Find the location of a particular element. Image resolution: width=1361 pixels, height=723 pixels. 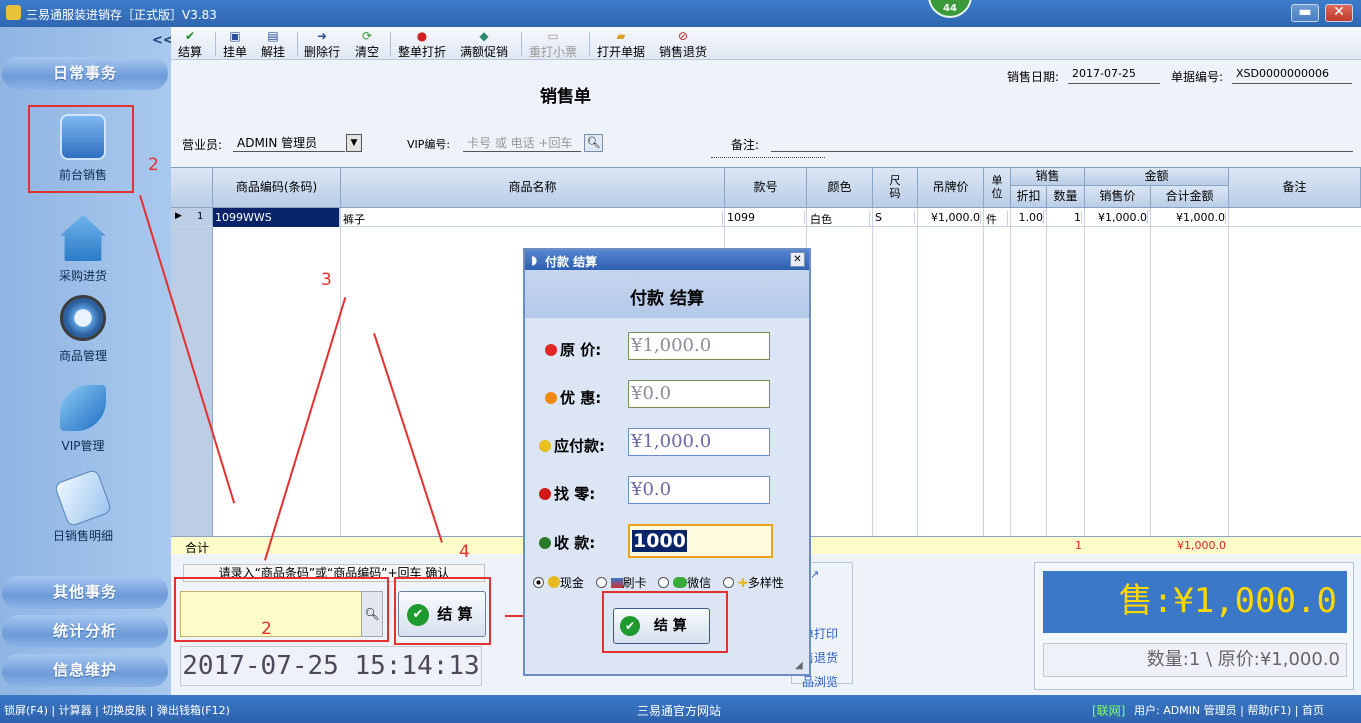

cell-total: ¥1,000.0 is located at coordinates (1189, 217).